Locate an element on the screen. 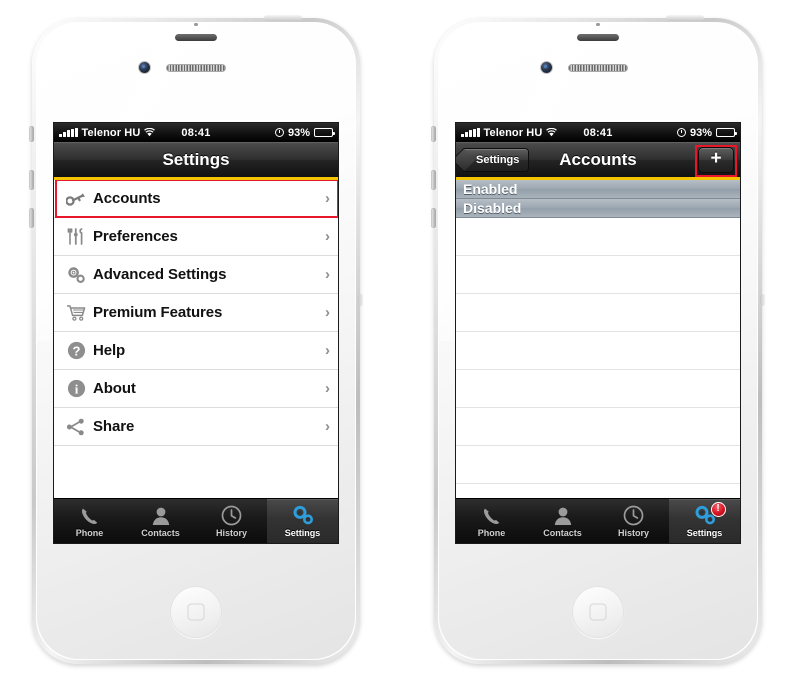 The image size is (802, 700). sidebar-item-about: i About › is located at coordinates (196, 389).